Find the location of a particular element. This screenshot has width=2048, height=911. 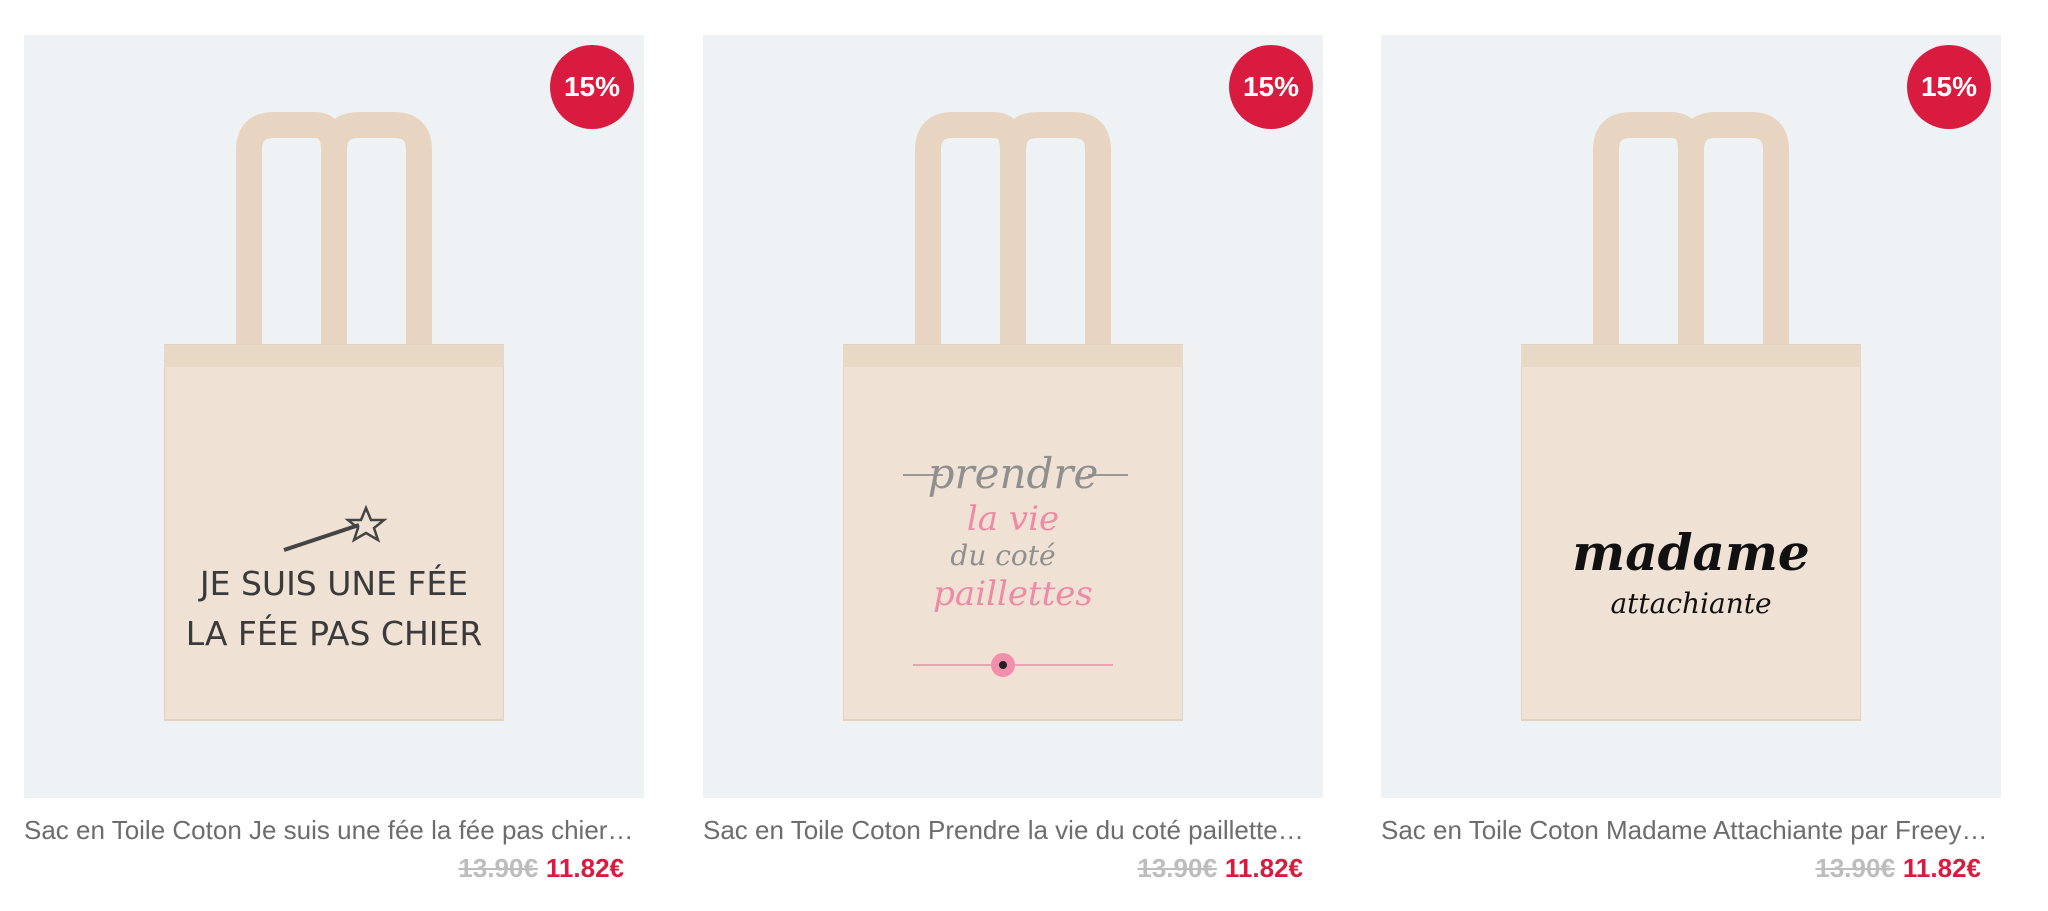

bag-print-line-1: madame is located at coordinates (1690, 552).